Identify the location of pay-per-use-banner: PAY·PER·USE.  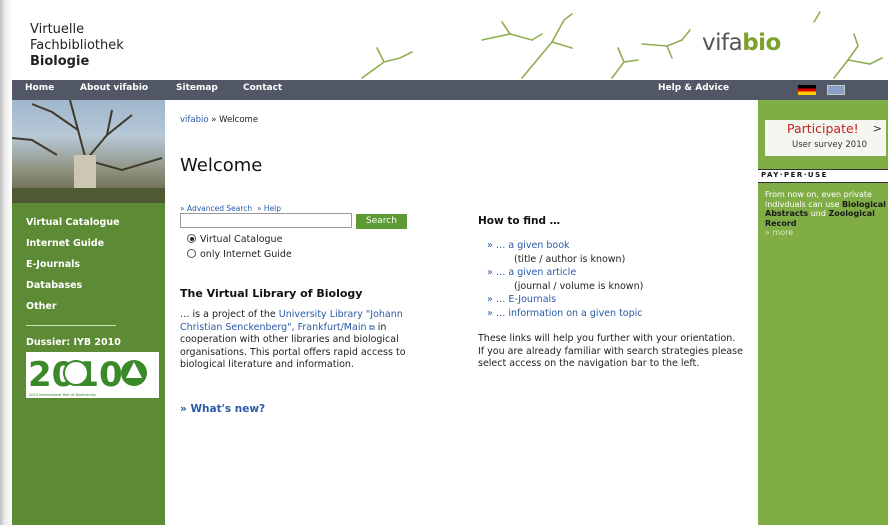
(823, 176).